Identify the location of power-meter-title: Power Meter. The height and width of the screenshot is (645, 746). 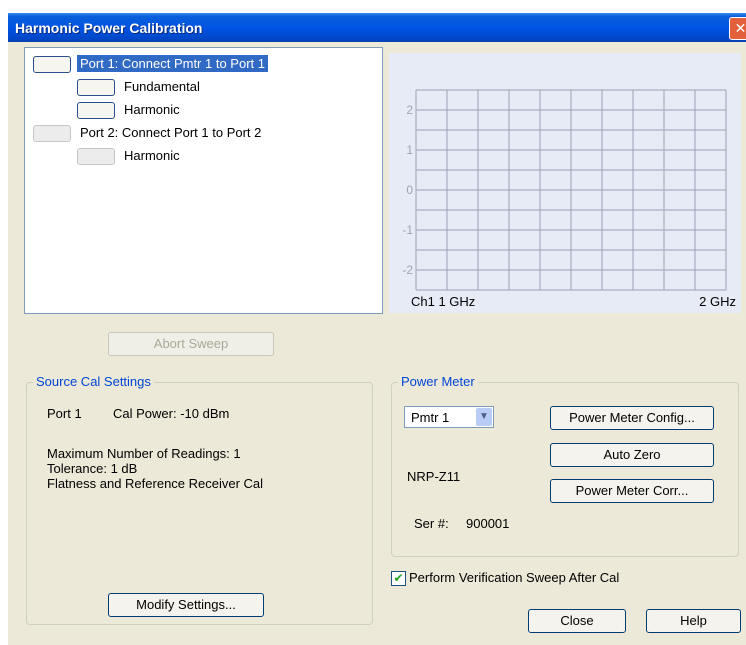
(438, 381).